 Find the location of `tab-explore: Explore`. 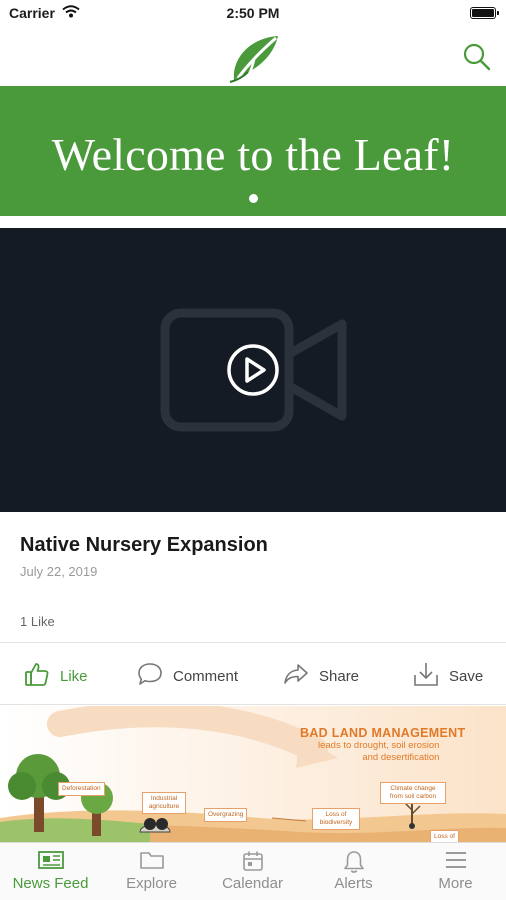

tab-explore: Explore is located at coordinates (151, 871).